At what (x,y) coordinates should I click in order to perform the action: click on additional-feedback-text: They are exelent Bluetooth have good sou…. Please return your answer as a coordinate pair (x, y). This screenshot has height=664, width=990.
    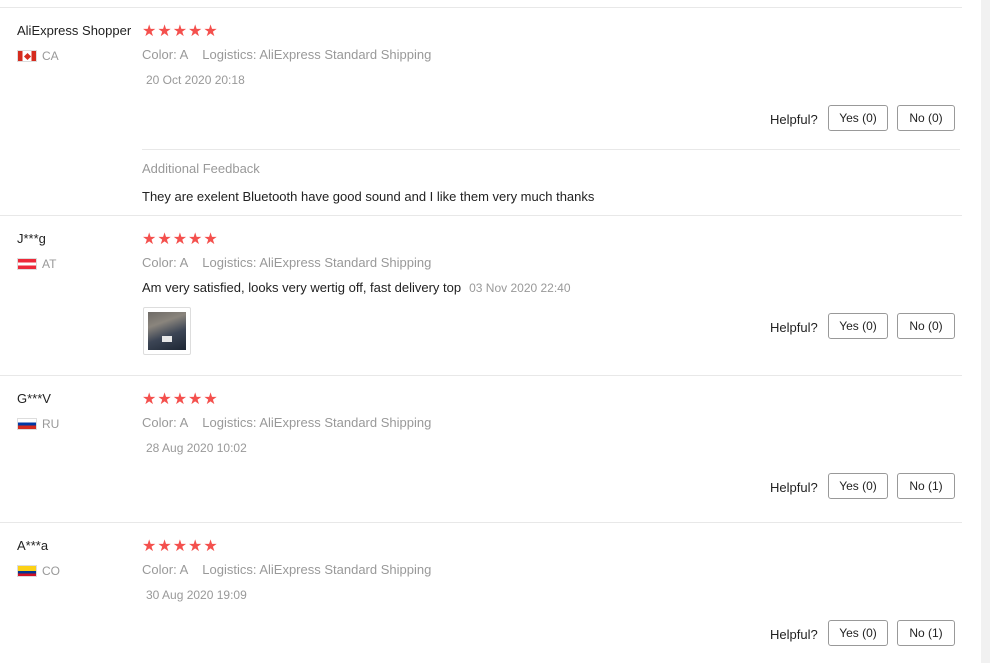
    Looking at the image, I should click on (368, 196).